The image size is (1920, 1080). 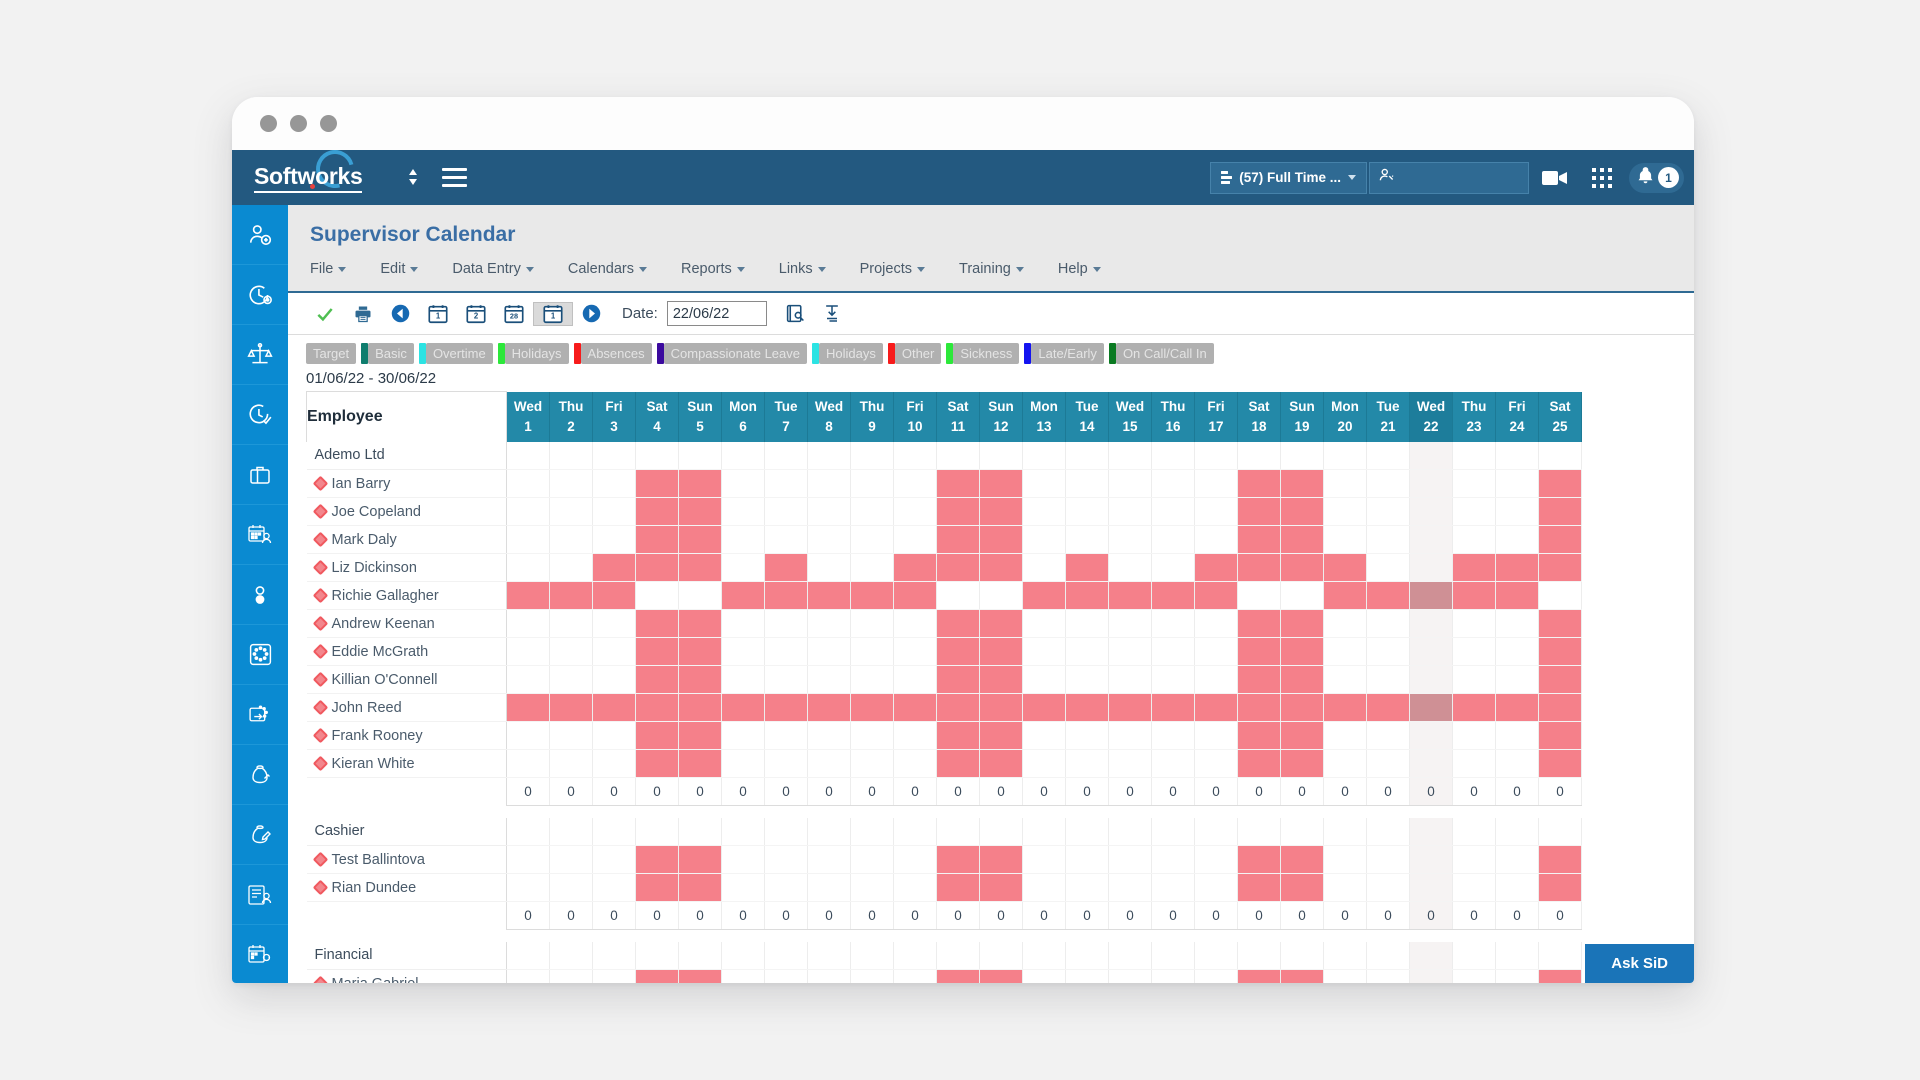 What do you see at coordinates (363, 314) in the screenshot?
I see `print-button` at bounding box center [363, 314].